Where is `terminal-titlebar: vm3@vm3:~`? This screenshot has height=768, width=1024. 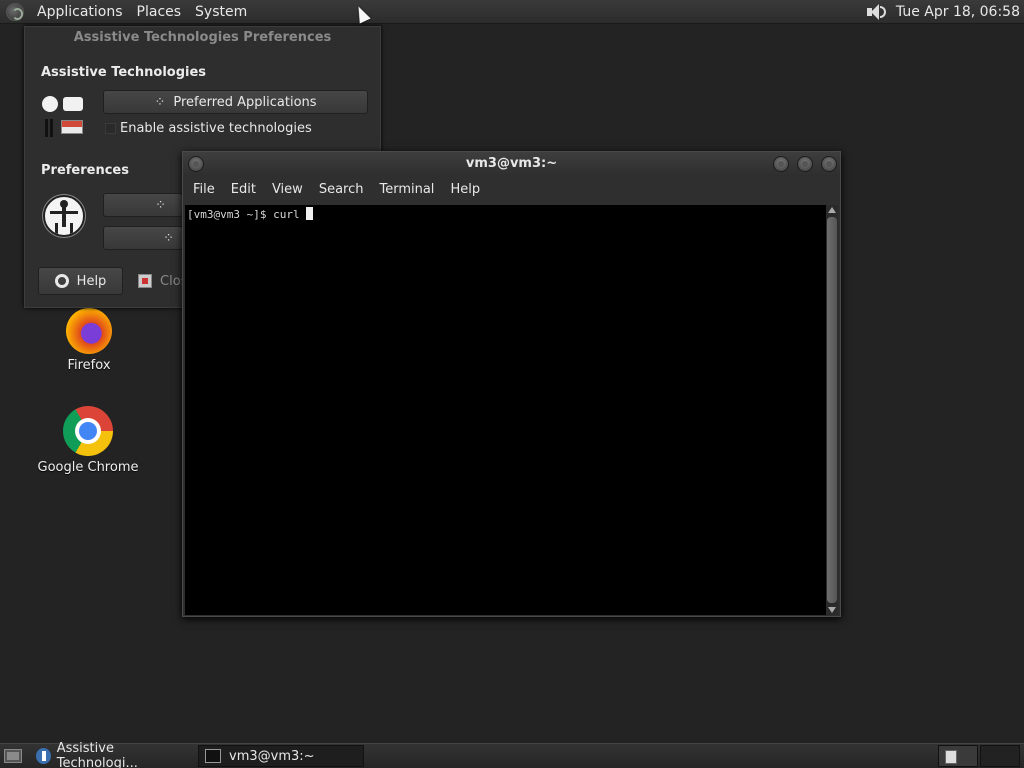
terminal-titlebar: vm3@vm3:~ is located at coordinates (511, 164).